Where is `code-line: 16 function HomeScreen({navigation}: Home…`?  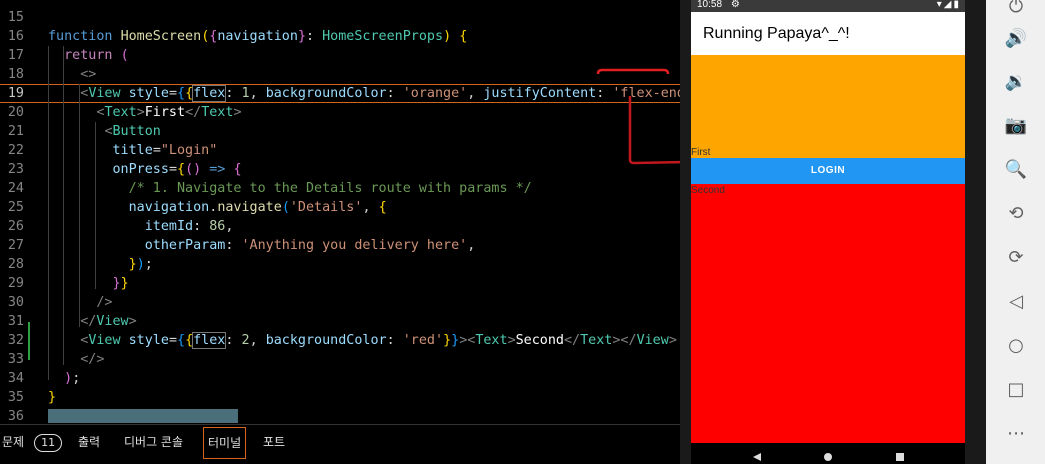 code-line: 16 function HomeScreen({navigation}: Home… is located at coordinates (340, 36).